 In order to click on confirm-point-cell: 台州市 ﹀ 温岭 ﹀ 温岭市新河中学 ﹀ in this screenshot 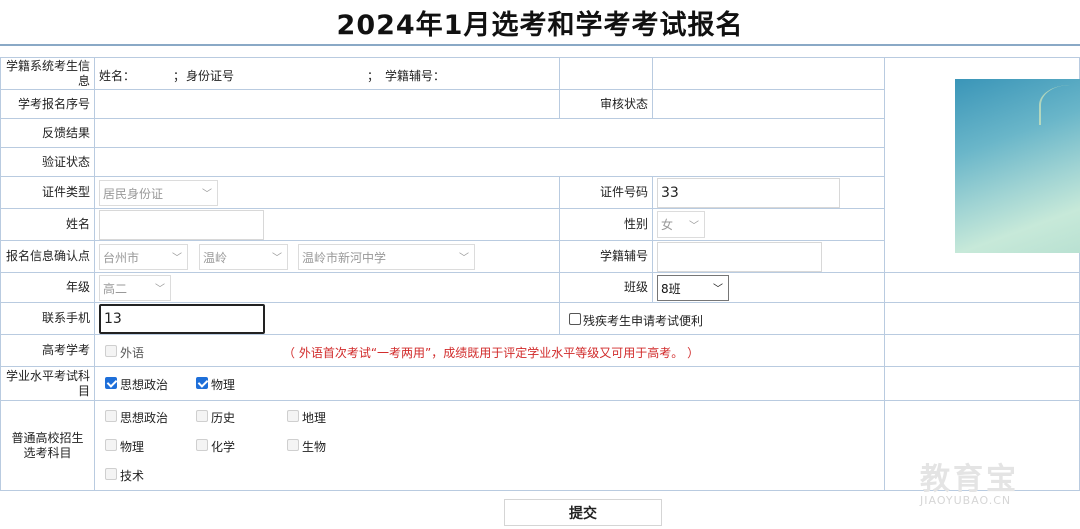, I will do `click(327, 256)`.